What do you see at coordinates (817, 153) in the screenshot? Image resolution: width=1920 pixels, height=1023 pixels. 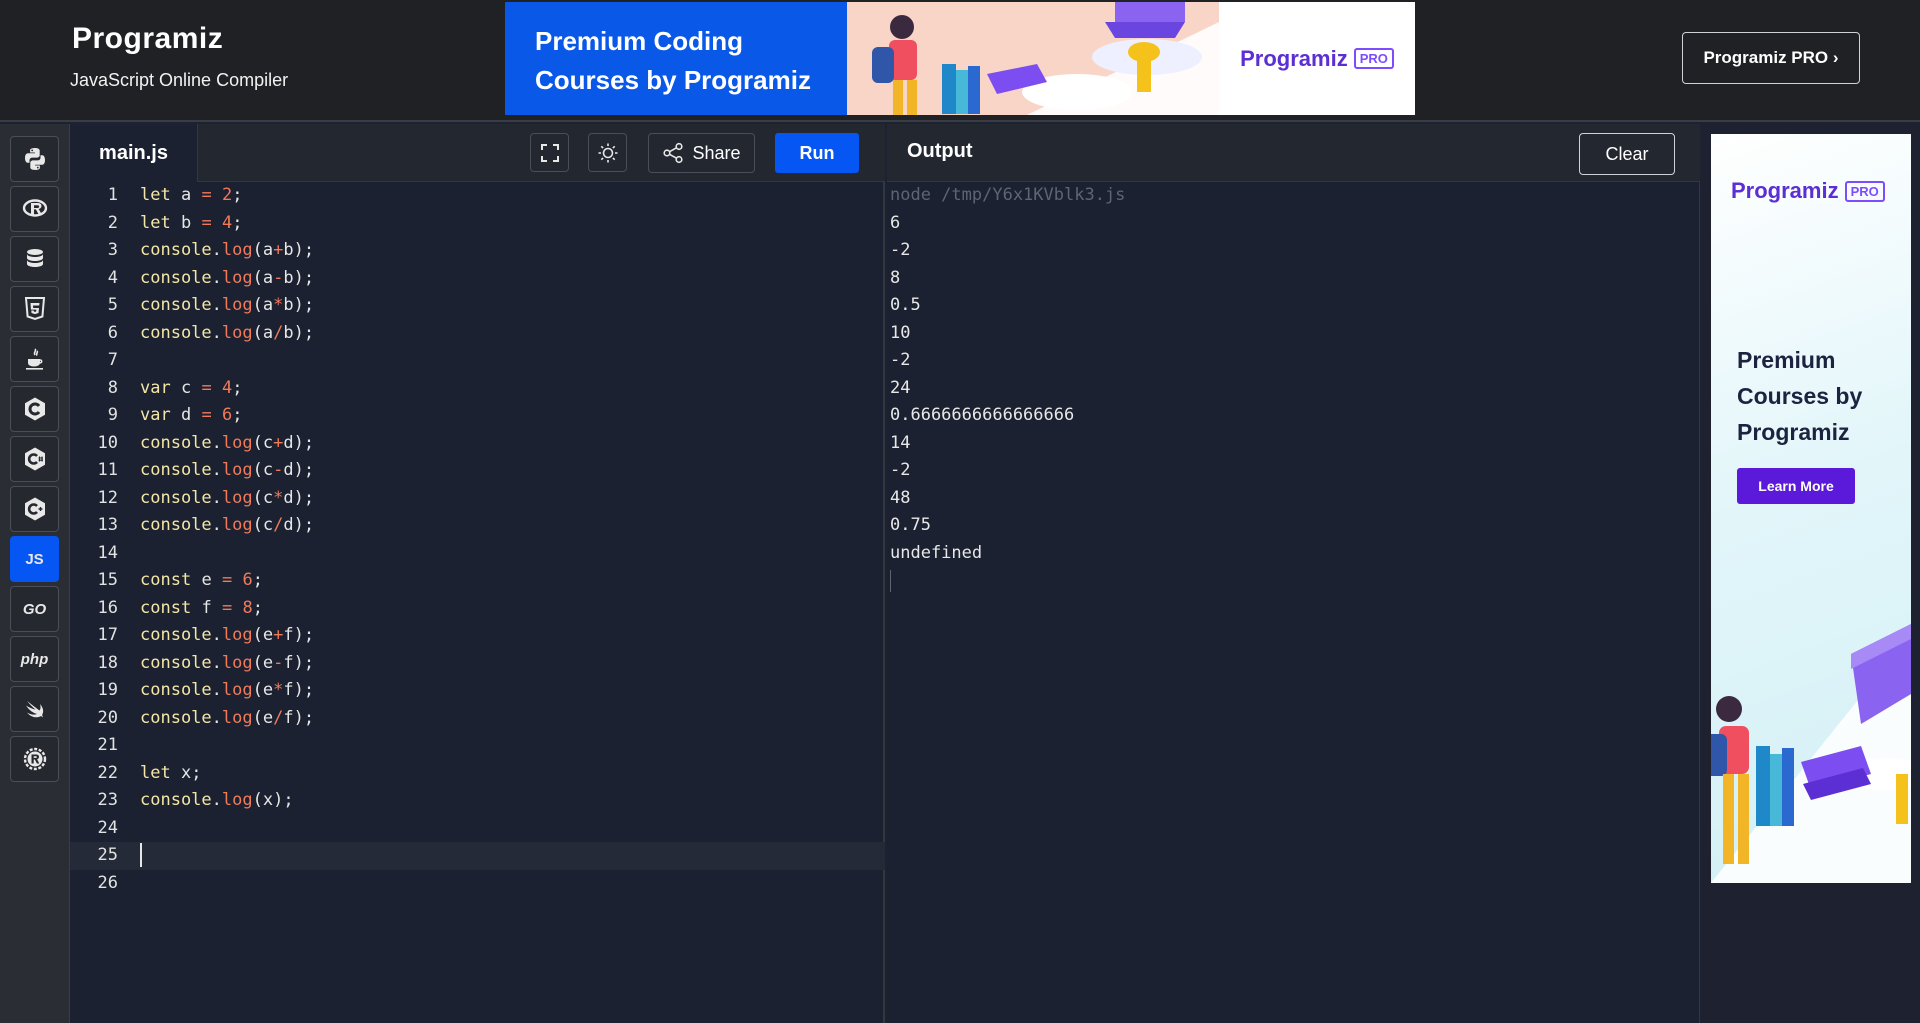 I see `run-button: Run` at bounding box center [817, 153].